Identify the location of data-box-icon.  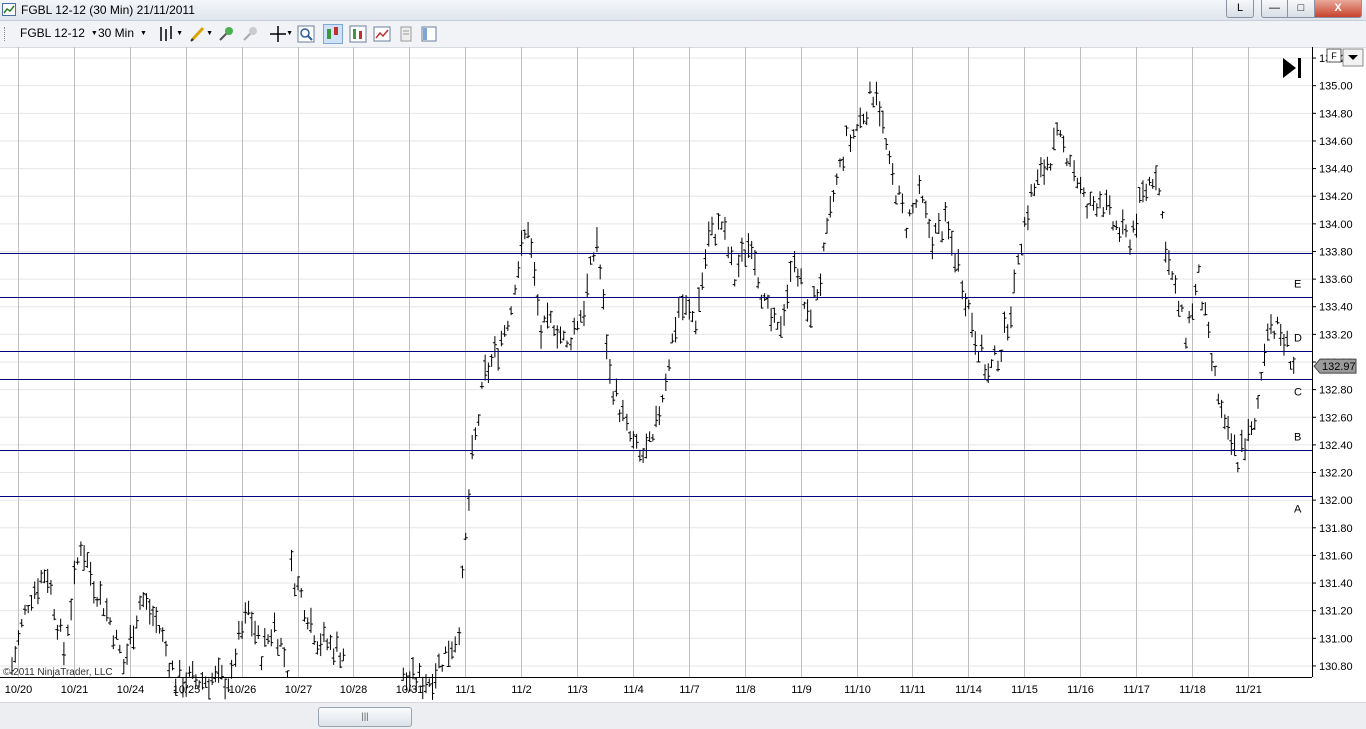
(358, 34).